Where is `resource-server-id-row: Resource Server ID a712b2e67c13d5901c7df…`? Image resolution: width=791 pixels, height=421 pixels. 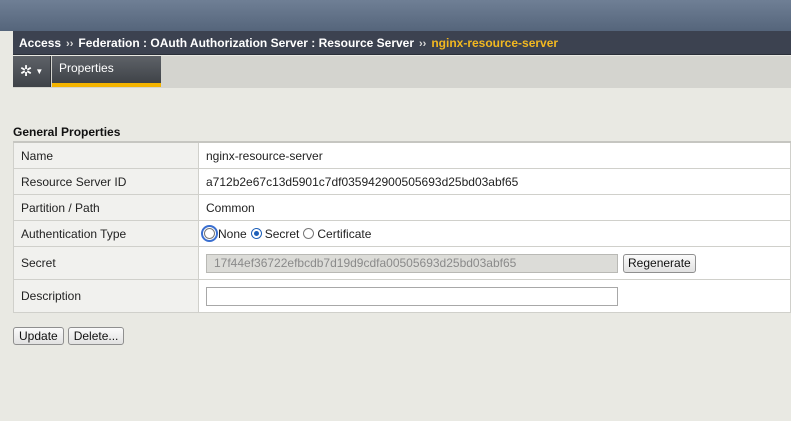
resource-server-id-row: Resource Server ID a712b2e67c13d5901c7df… is located at coordinates (402, 181).